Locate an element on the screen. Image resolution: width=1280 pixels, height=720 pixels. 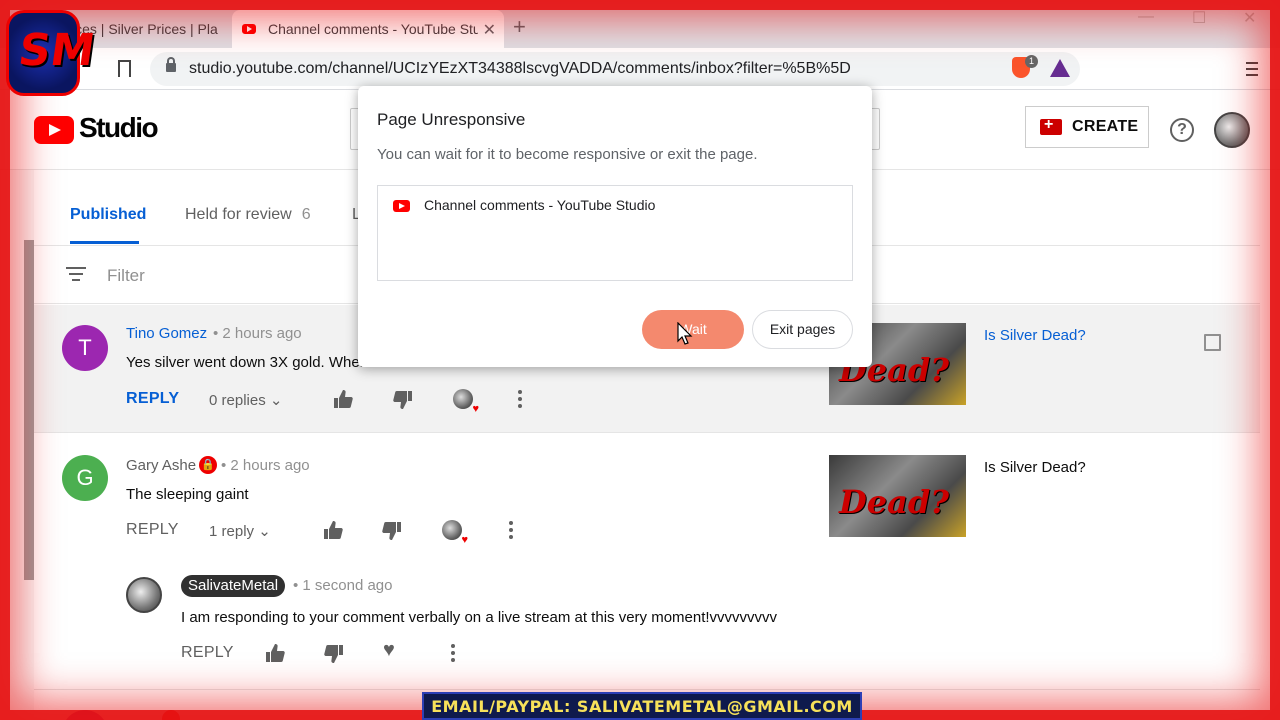
open-in-new-icon is located at coordinates (1212, 342).